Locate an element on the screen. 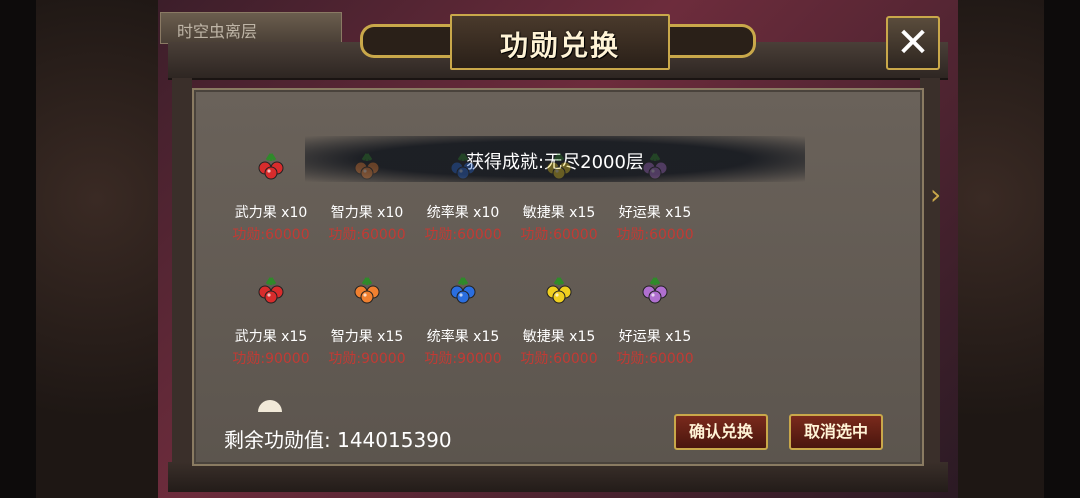  reward-name: 武力果 x15 is located at coordinates (271, 337).